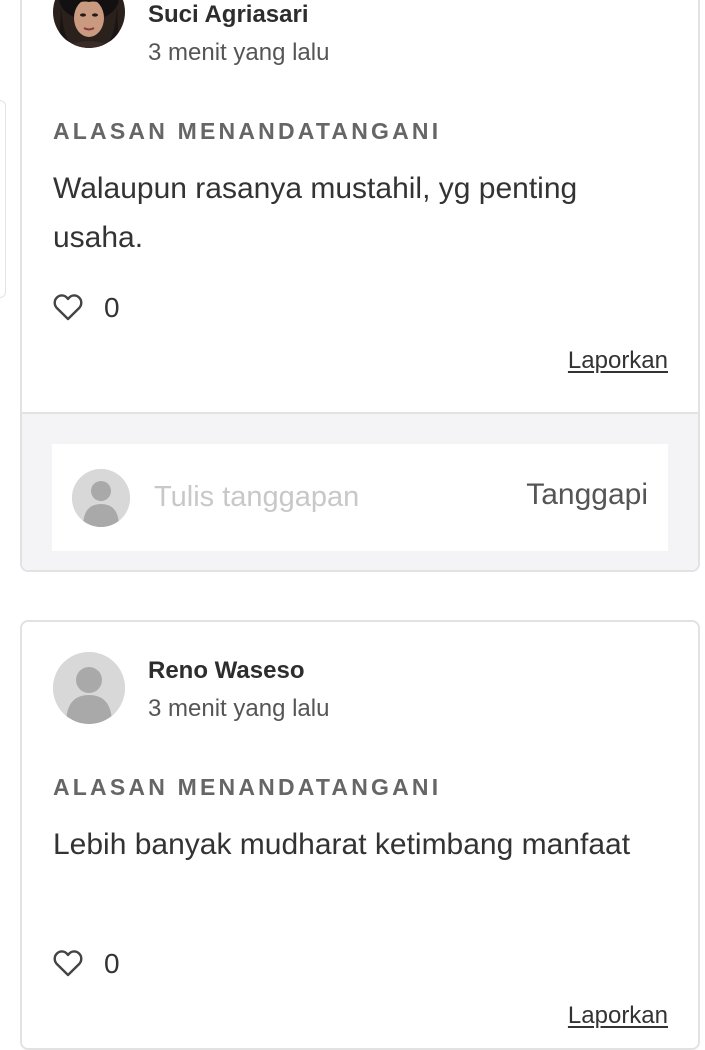 The image size is (705, 1050). Describe the element at coordinates (360, 497) in the screenshot. I see `reply-input-box: Tulis tanggapan Tanggapi` at that location.